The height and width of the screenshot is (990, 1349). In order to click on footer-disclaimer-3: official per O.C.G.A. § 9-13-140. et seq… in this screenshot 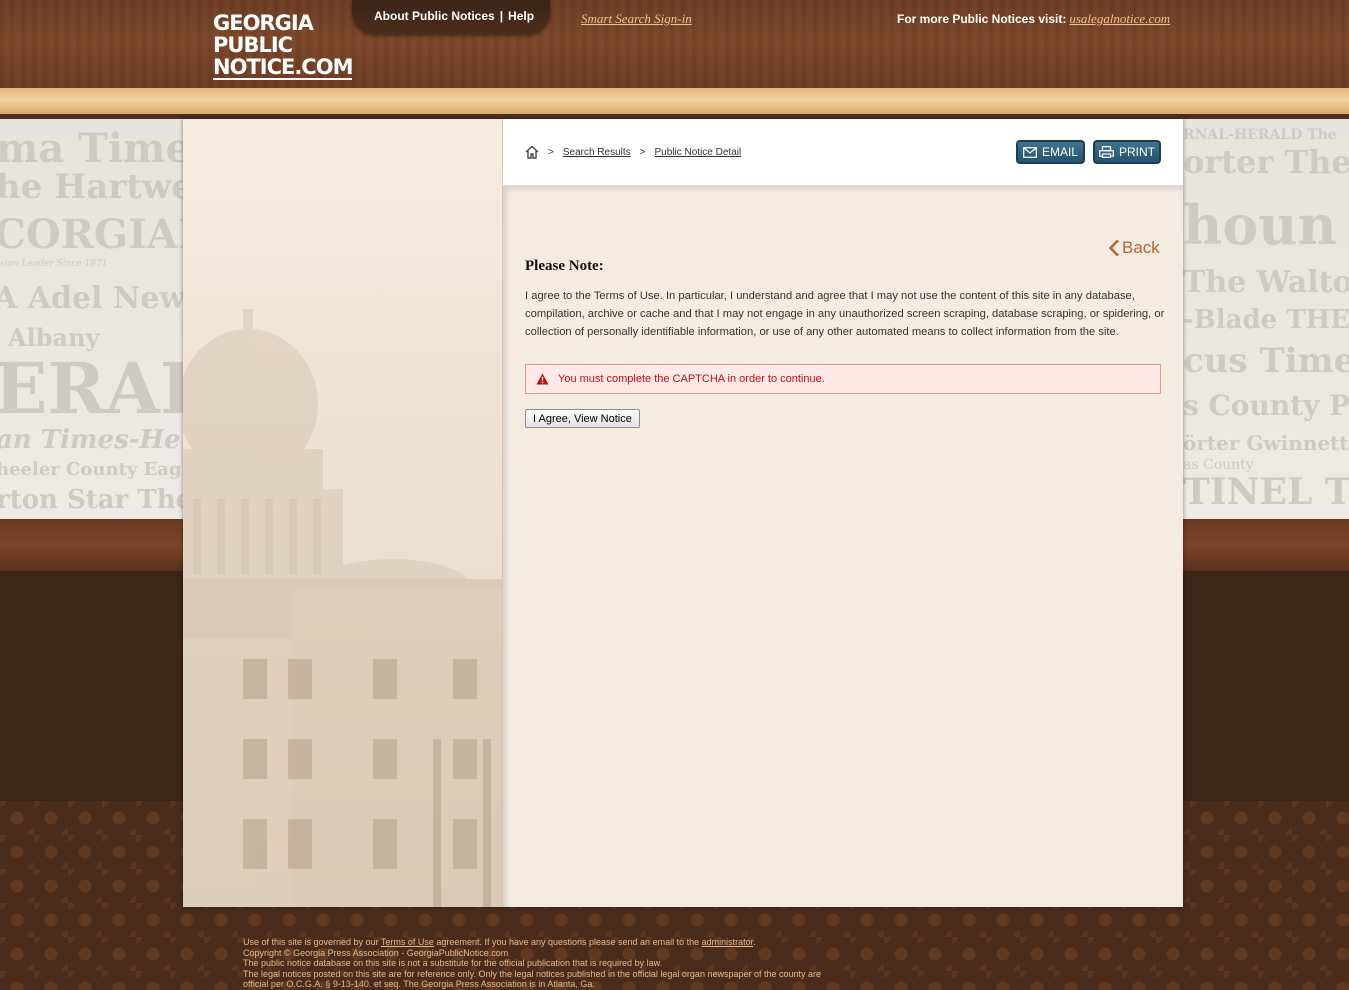, I will do `click(419, 984)`.